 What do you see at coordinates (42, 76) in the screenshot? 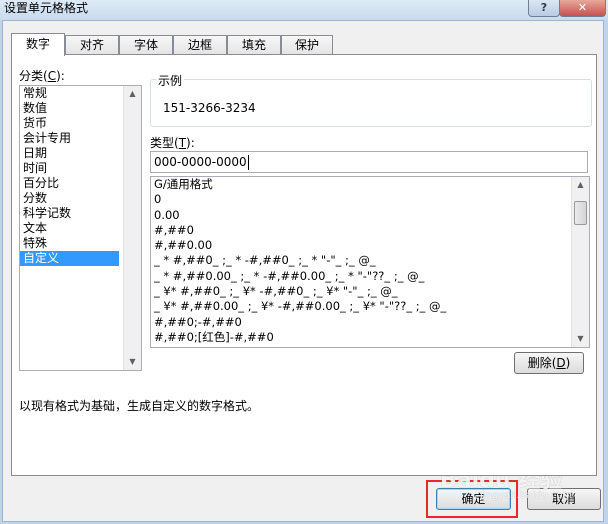
I see `category-label: 分类(C):` at bounding box center [42, 76].